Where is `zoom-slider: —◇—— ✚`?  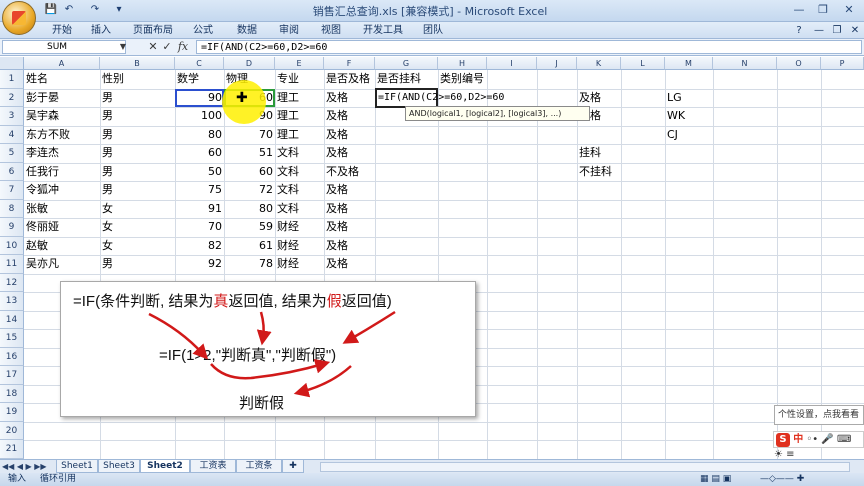 zoom-slider: —◇—— ✚ is located at coordinates (782, 479).